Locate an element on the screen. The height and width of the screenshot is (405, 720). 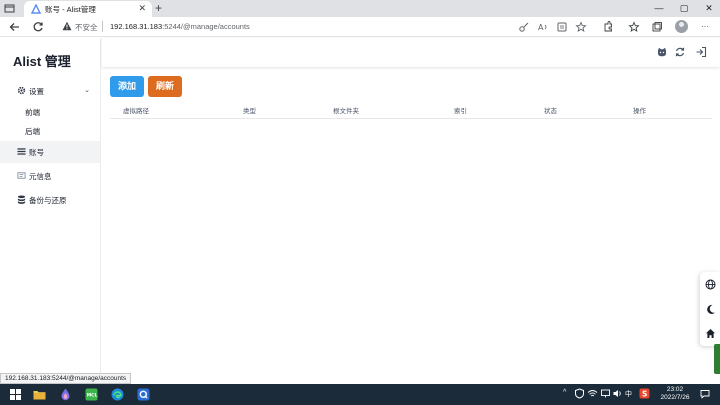
key-icon is located at coordinates (524, 27).